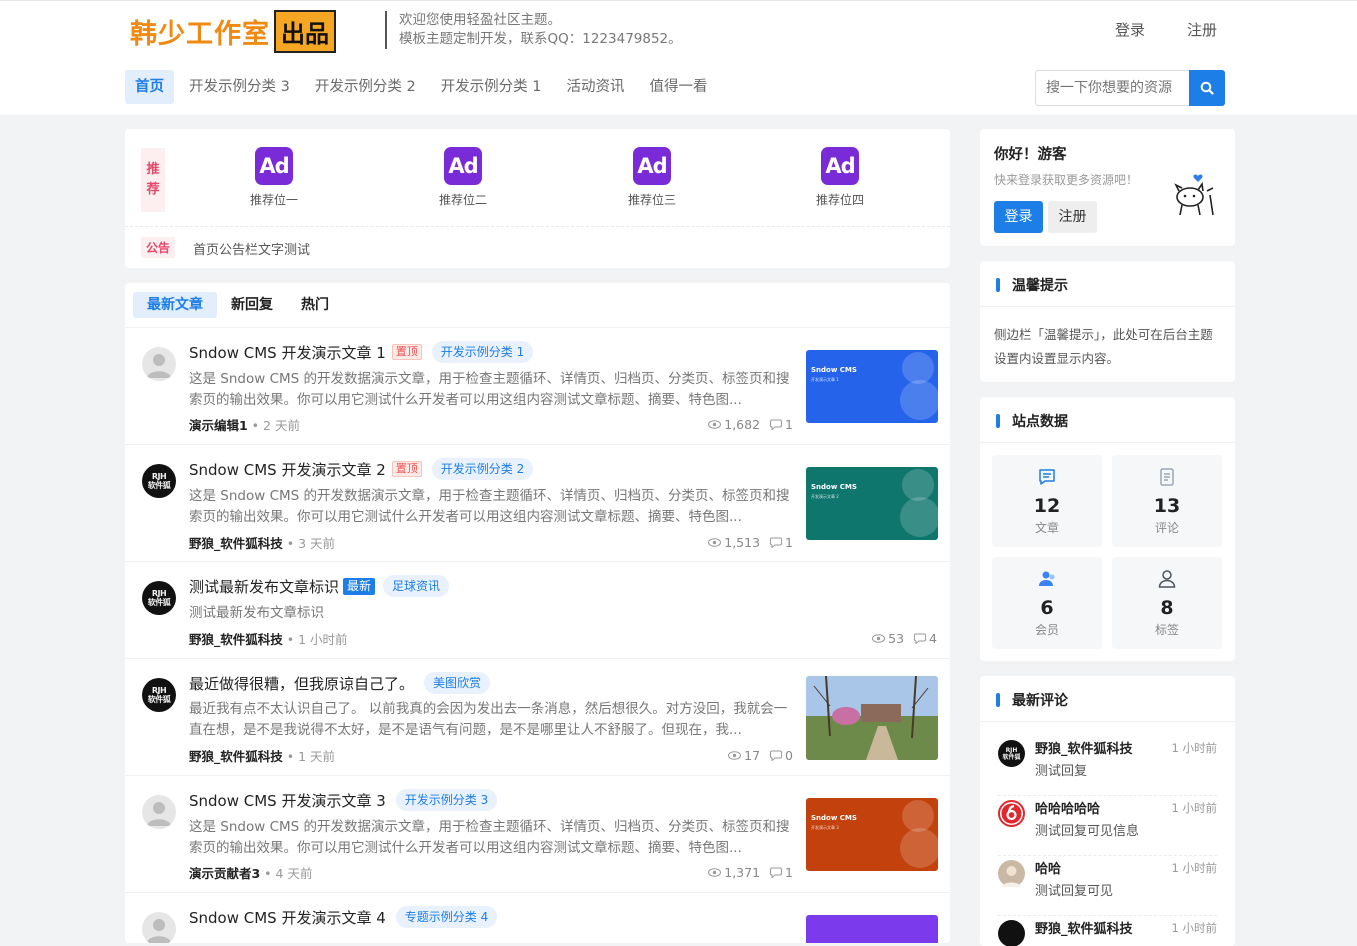 This screenshot has height=946, width=1357. I want to click on nav-item-events: 活动资讯, so click(596, 87).